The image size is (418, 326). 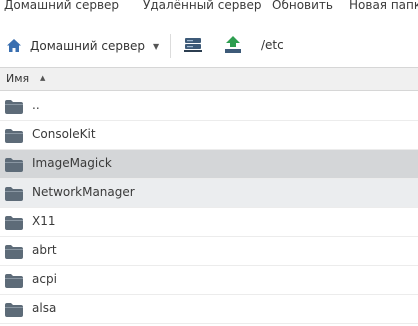 I want to click on file-row-x11: X11, so click(x=209, y=222).